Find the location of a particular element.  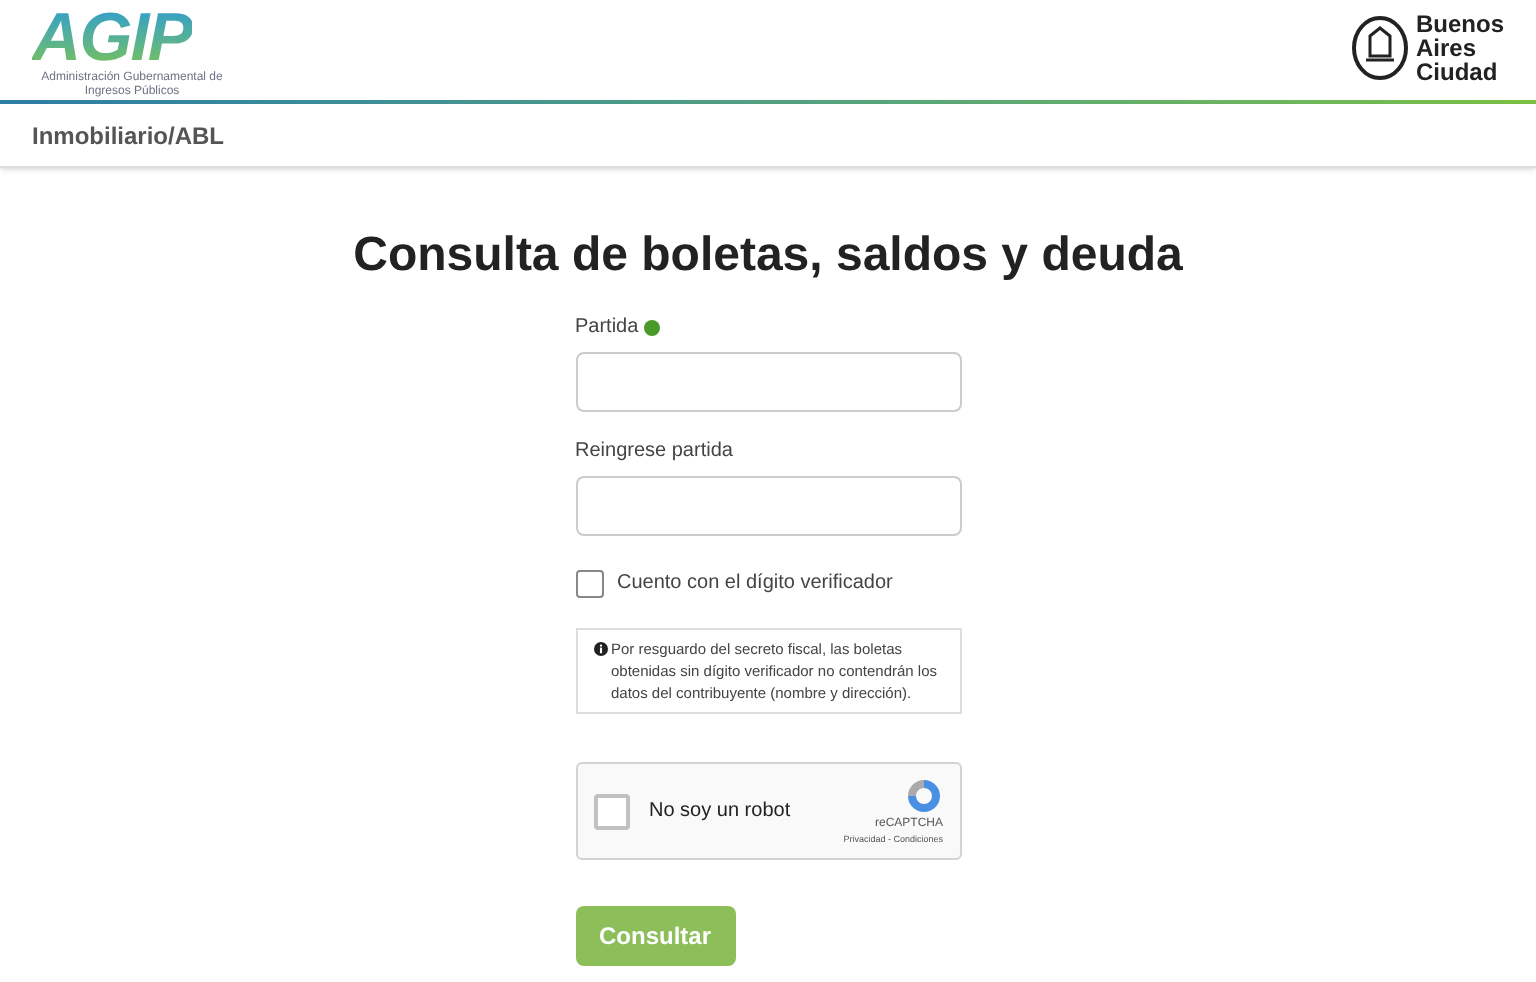

help-icon is located at coordinates (652, 327).